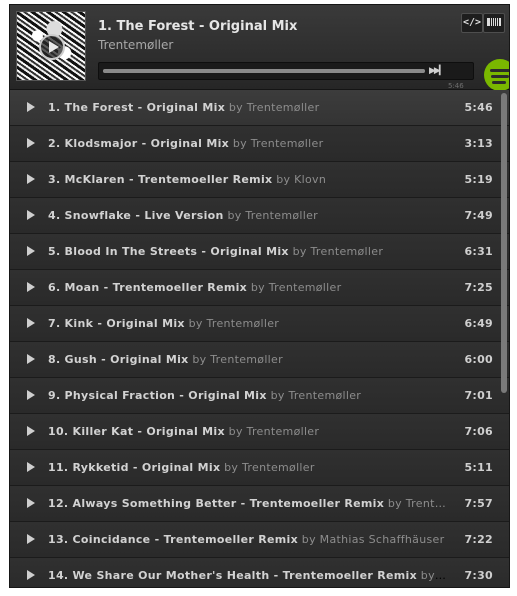 The image size is (517, 596). Describe the element at coordinates (478, 143) in the screenshot. I see `track-duration: 3:13` at that location.